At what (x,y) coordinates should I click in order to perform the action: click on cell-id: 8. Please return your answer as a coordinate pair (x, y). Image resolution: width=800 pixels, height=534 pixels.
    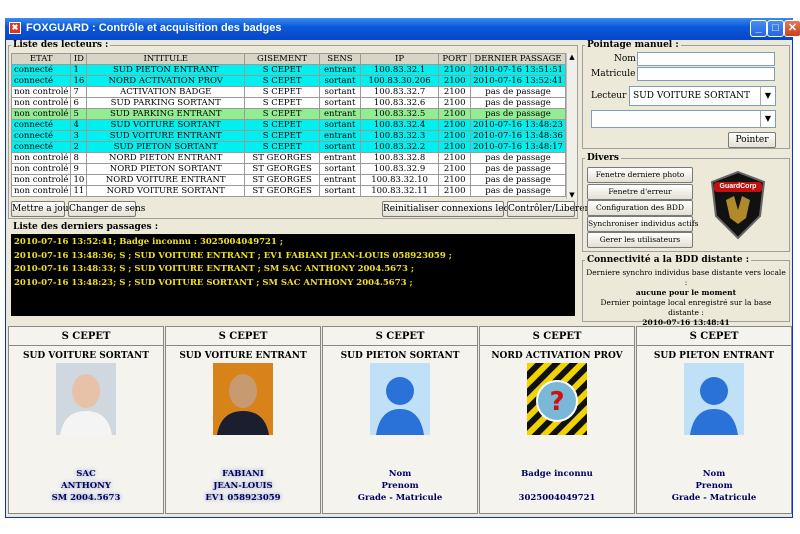
    Looking at the image, I should click on (79, 158).